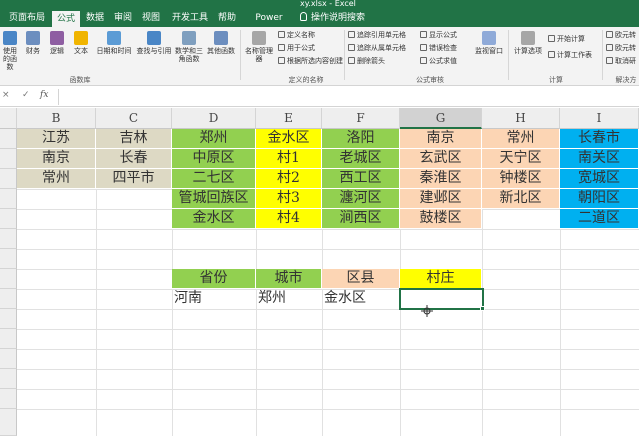 The height and width of the screenshot is (436, 639). I want to click on cell-d1: 郑州, so click(214, 139).